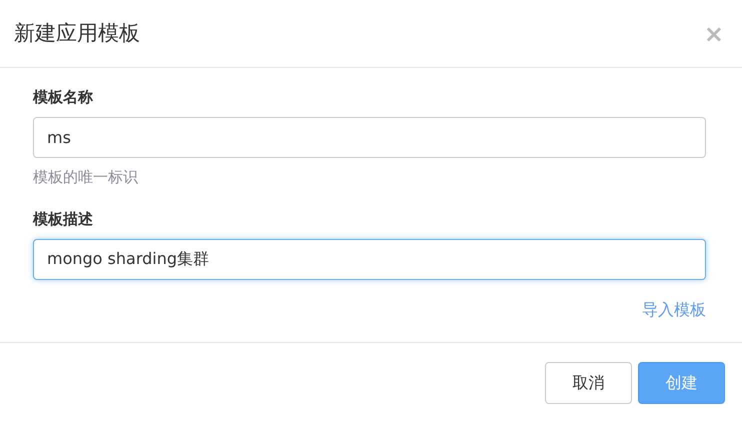 Image resolution: width=742 pixels, height=422 pixels. What do you see at coordinates (369, 137) in the screenshot?
I see `text-field: ms` at bounding box center [369, 137].